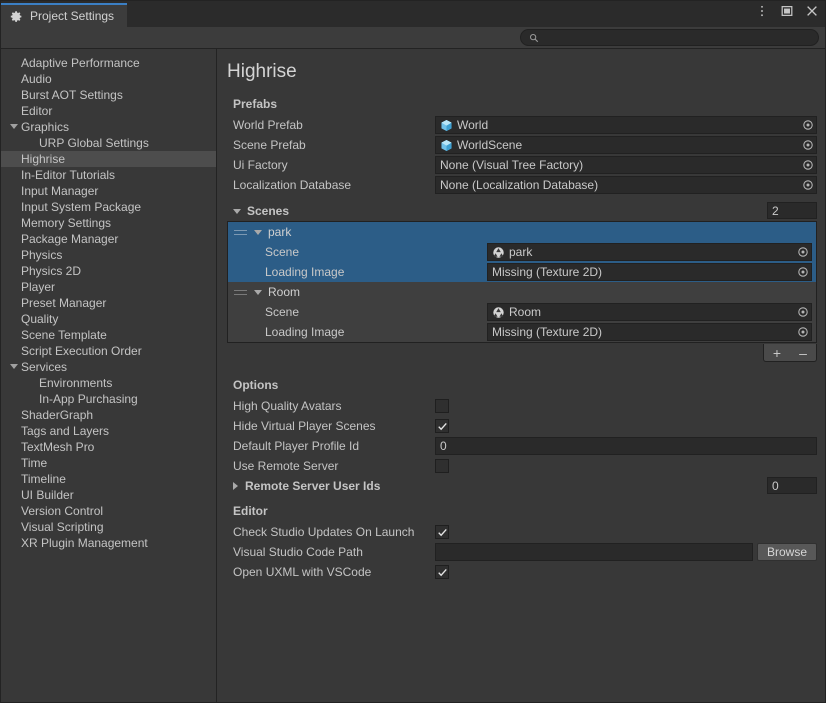 This screenshot has width=826, height=703. I want to click on kebab-menu-icon, so click(762, 11).